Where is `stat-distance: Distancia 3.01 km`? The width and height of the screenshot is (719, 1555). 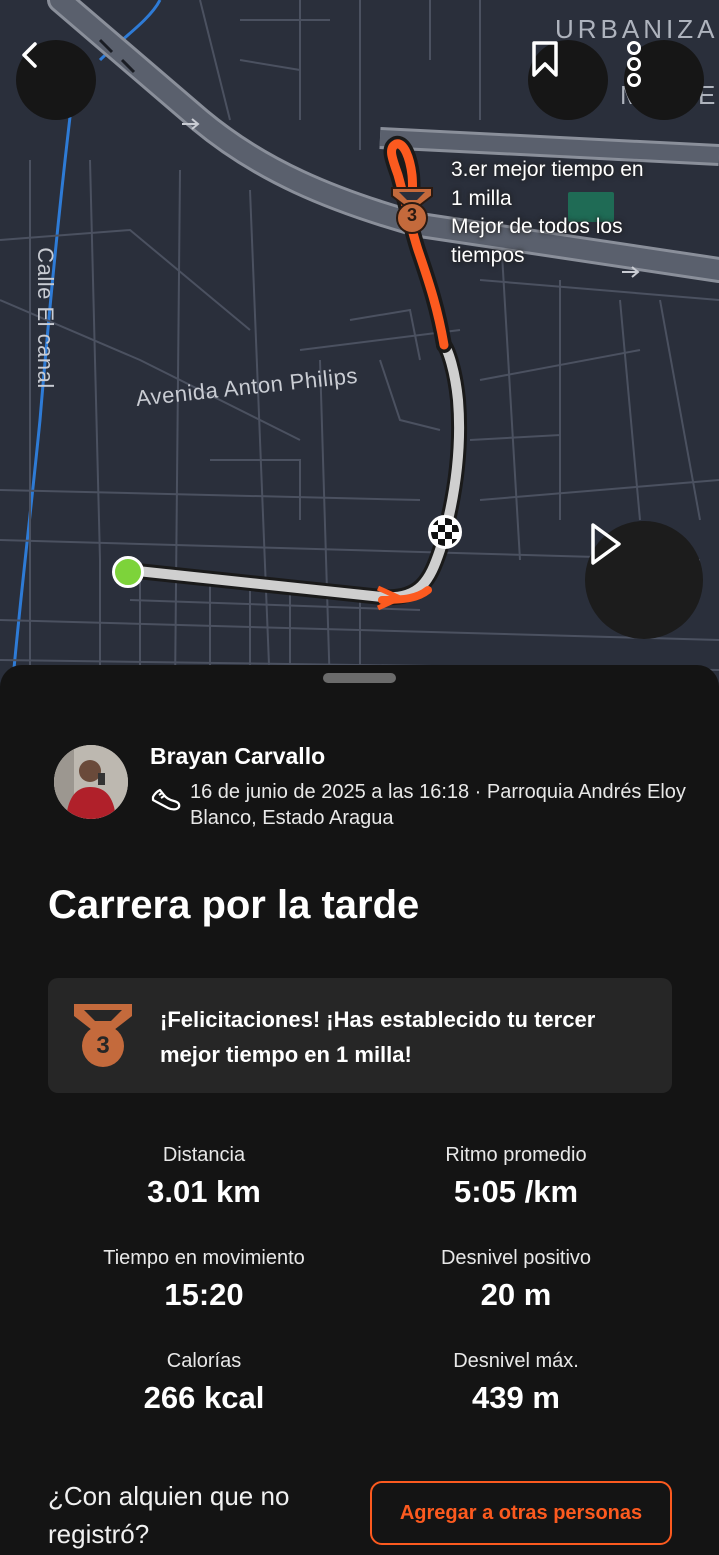
stat-distance: Distancia 3.01 km is located at coordinates (204, 1177).